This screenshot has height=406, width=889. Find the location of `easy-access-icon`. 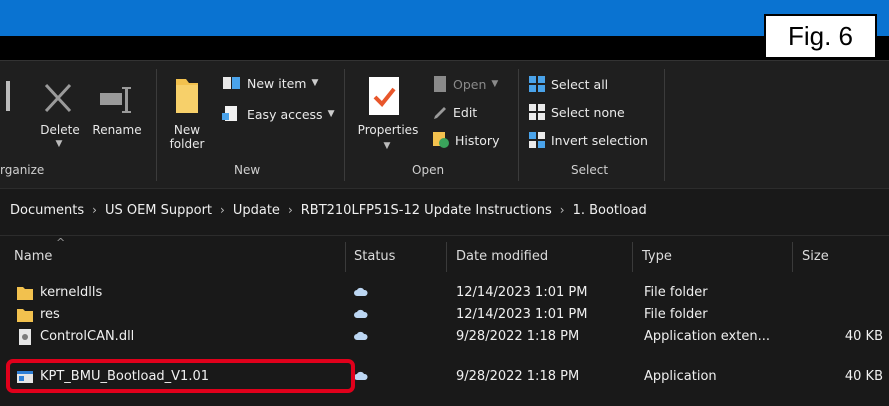

easy-access-icon is located at coordinates (229, 113).